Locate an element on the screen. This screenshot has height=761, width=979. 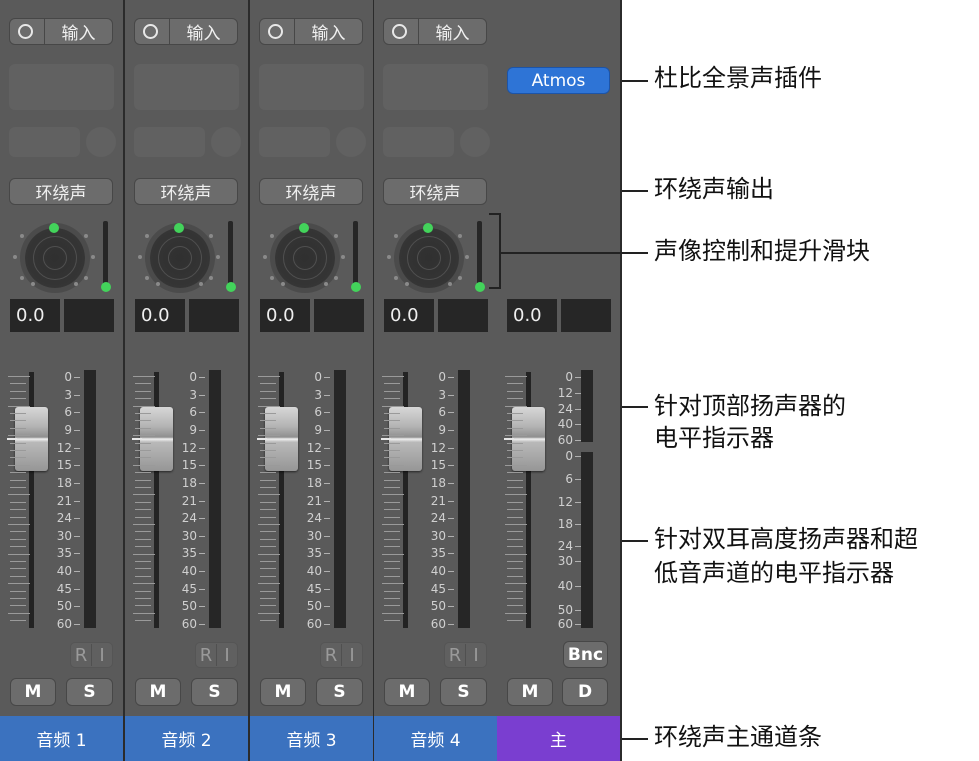
atmos-plugin-button: Atmos is located at coordinates (558, 80).